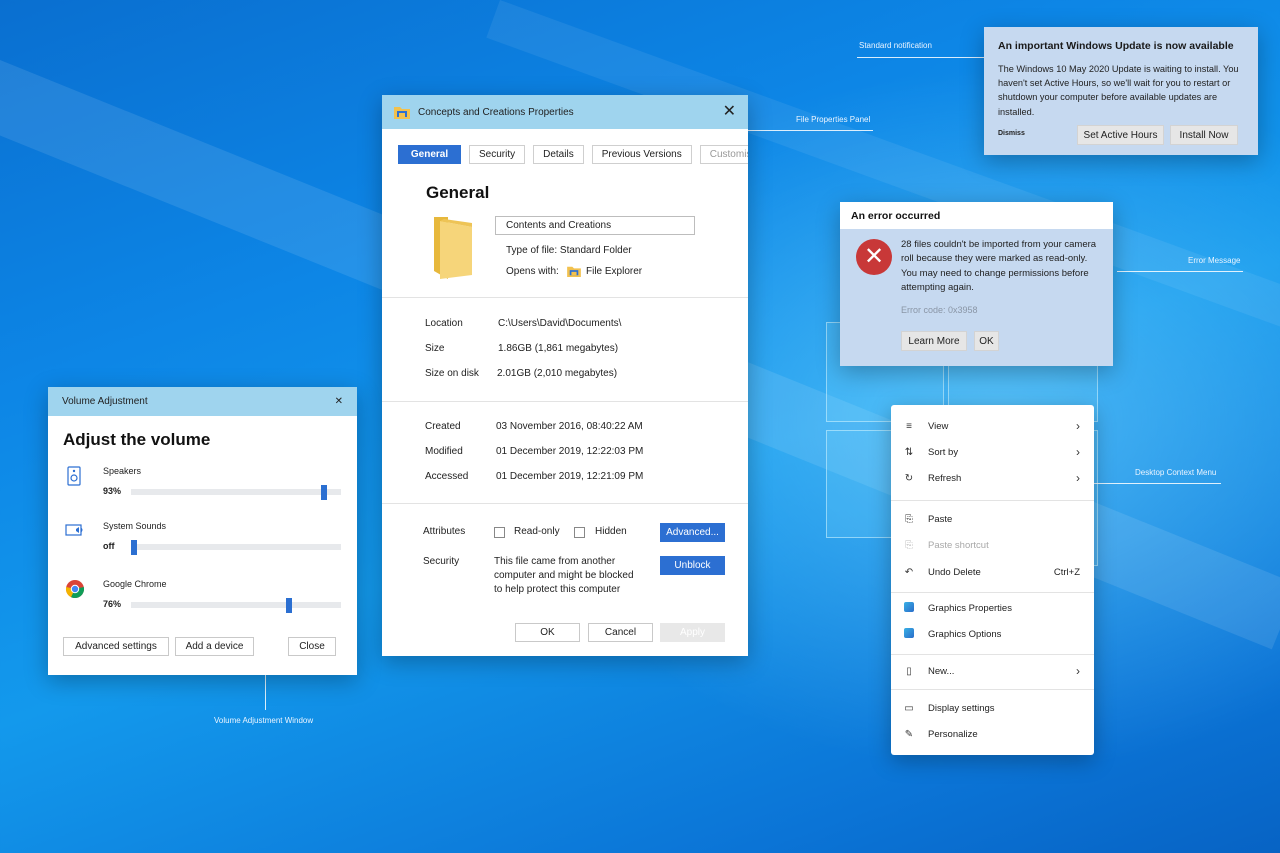 The height and width of the screenshot is (853, 1280). What do you see at coordinates (429, 154) in the screenshot?
I see `tab-general: General` at bounding box center [429, 154].